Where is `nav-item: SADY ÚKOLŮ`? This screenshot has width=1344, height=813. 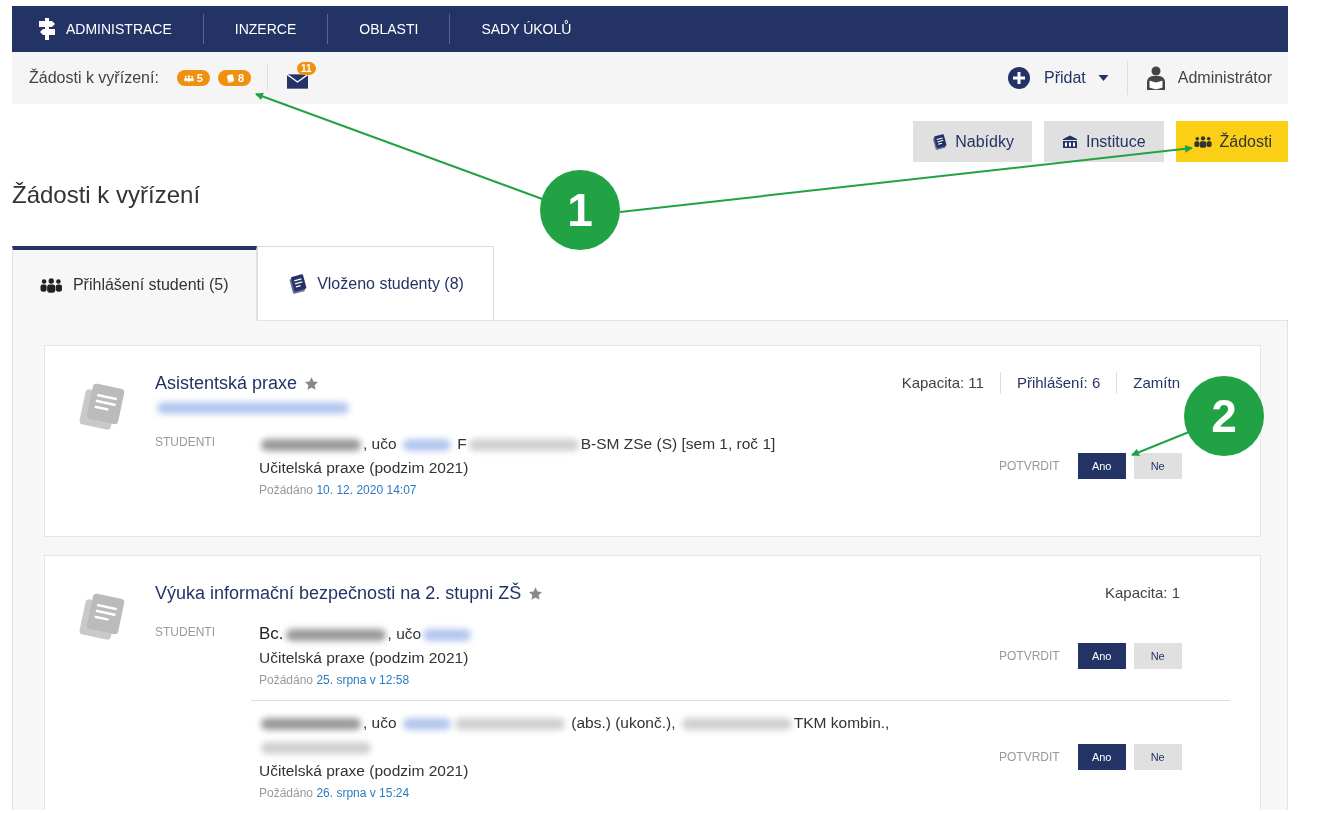 nav-item: SADY ÚKOLŮ is located at coordinates (526, 29).